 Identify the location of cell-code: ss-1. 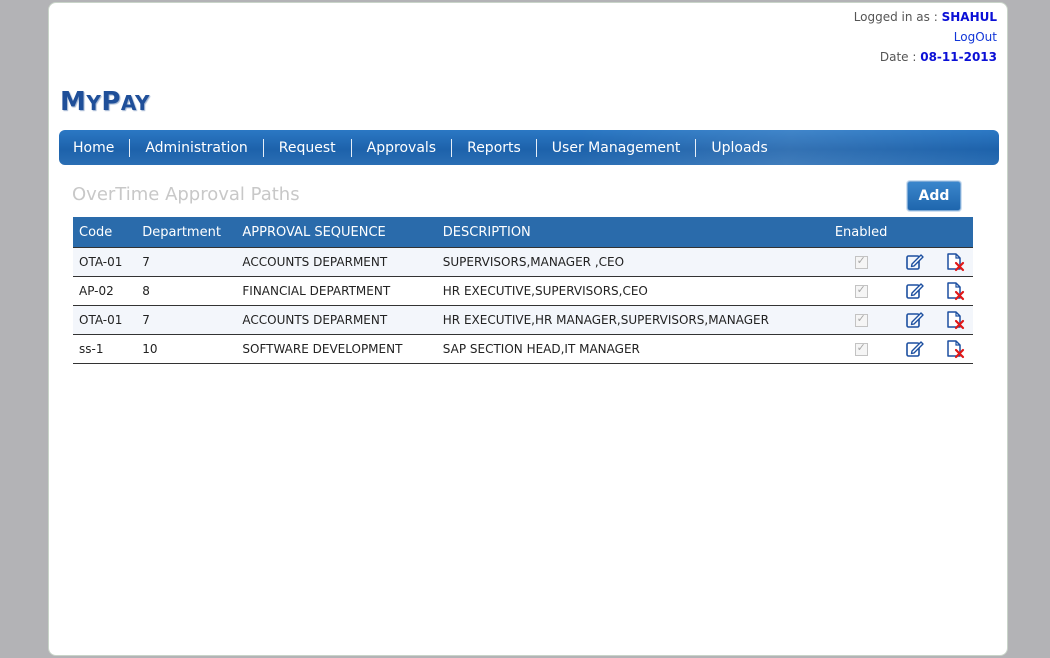
(105, 349).